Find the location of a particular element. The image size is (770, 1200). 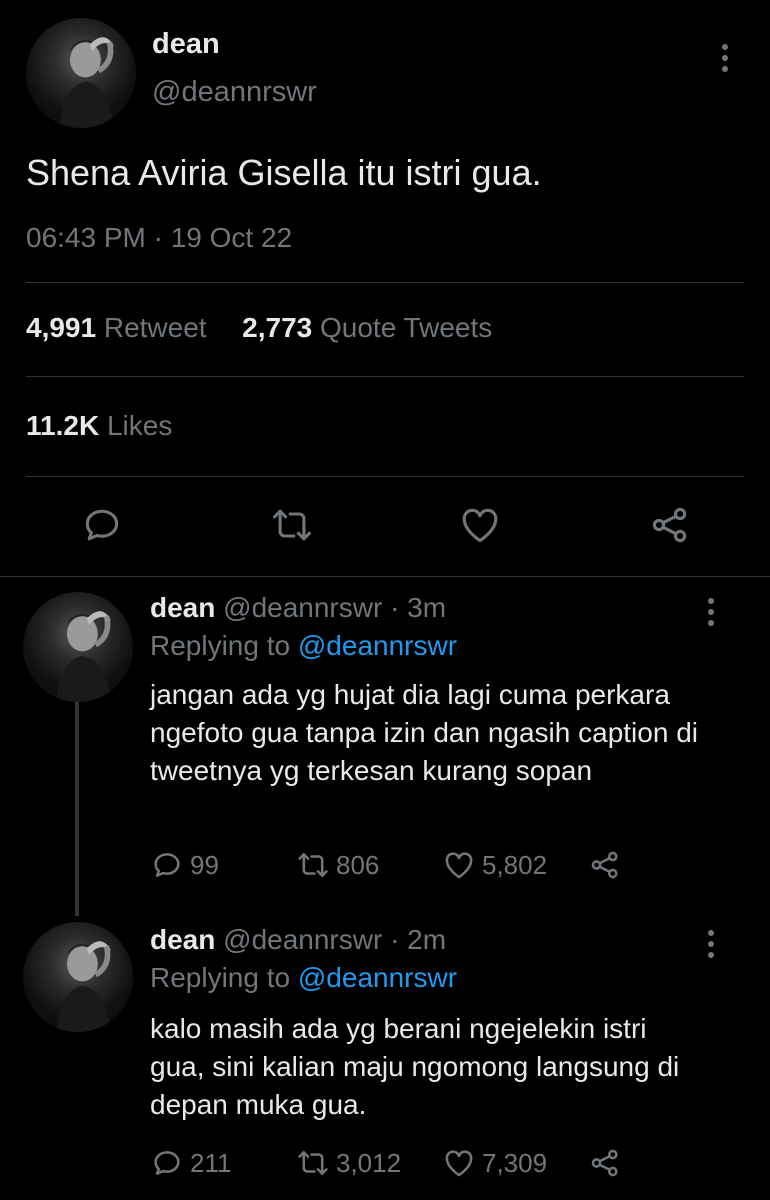

like-button: 7,309 is located at coordinates (494, 1163).